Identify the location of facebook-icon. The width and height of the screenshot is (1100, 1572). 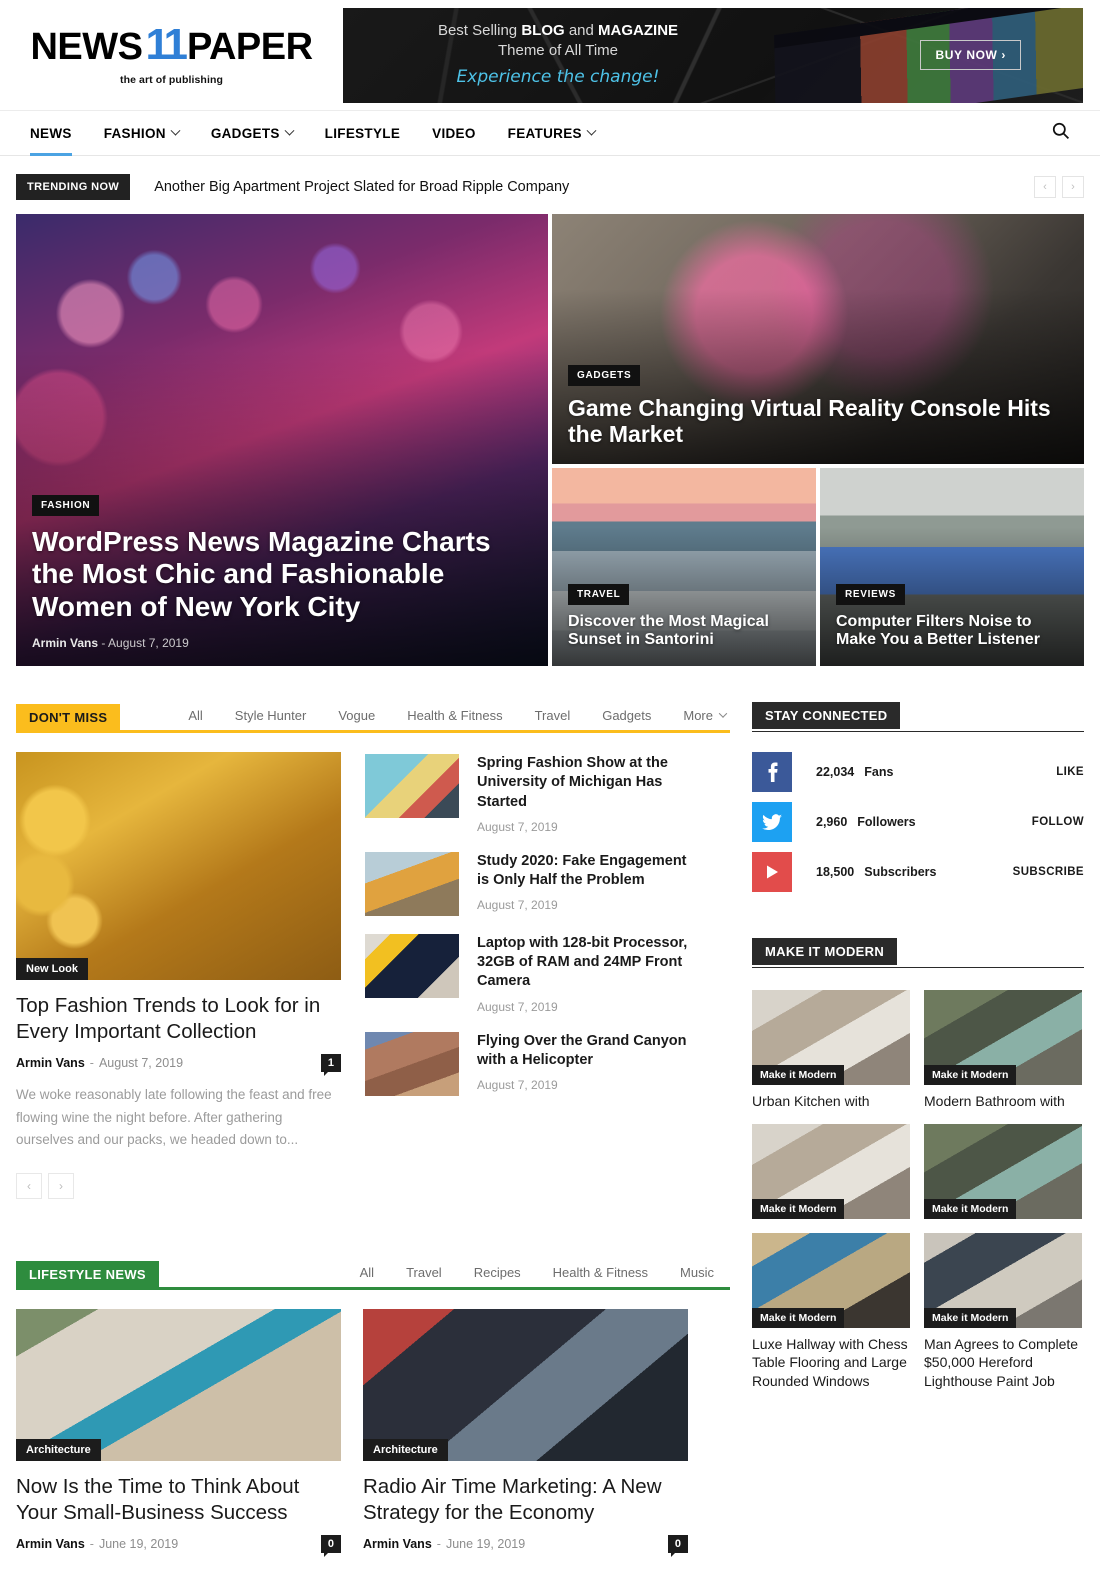
(772, 772).